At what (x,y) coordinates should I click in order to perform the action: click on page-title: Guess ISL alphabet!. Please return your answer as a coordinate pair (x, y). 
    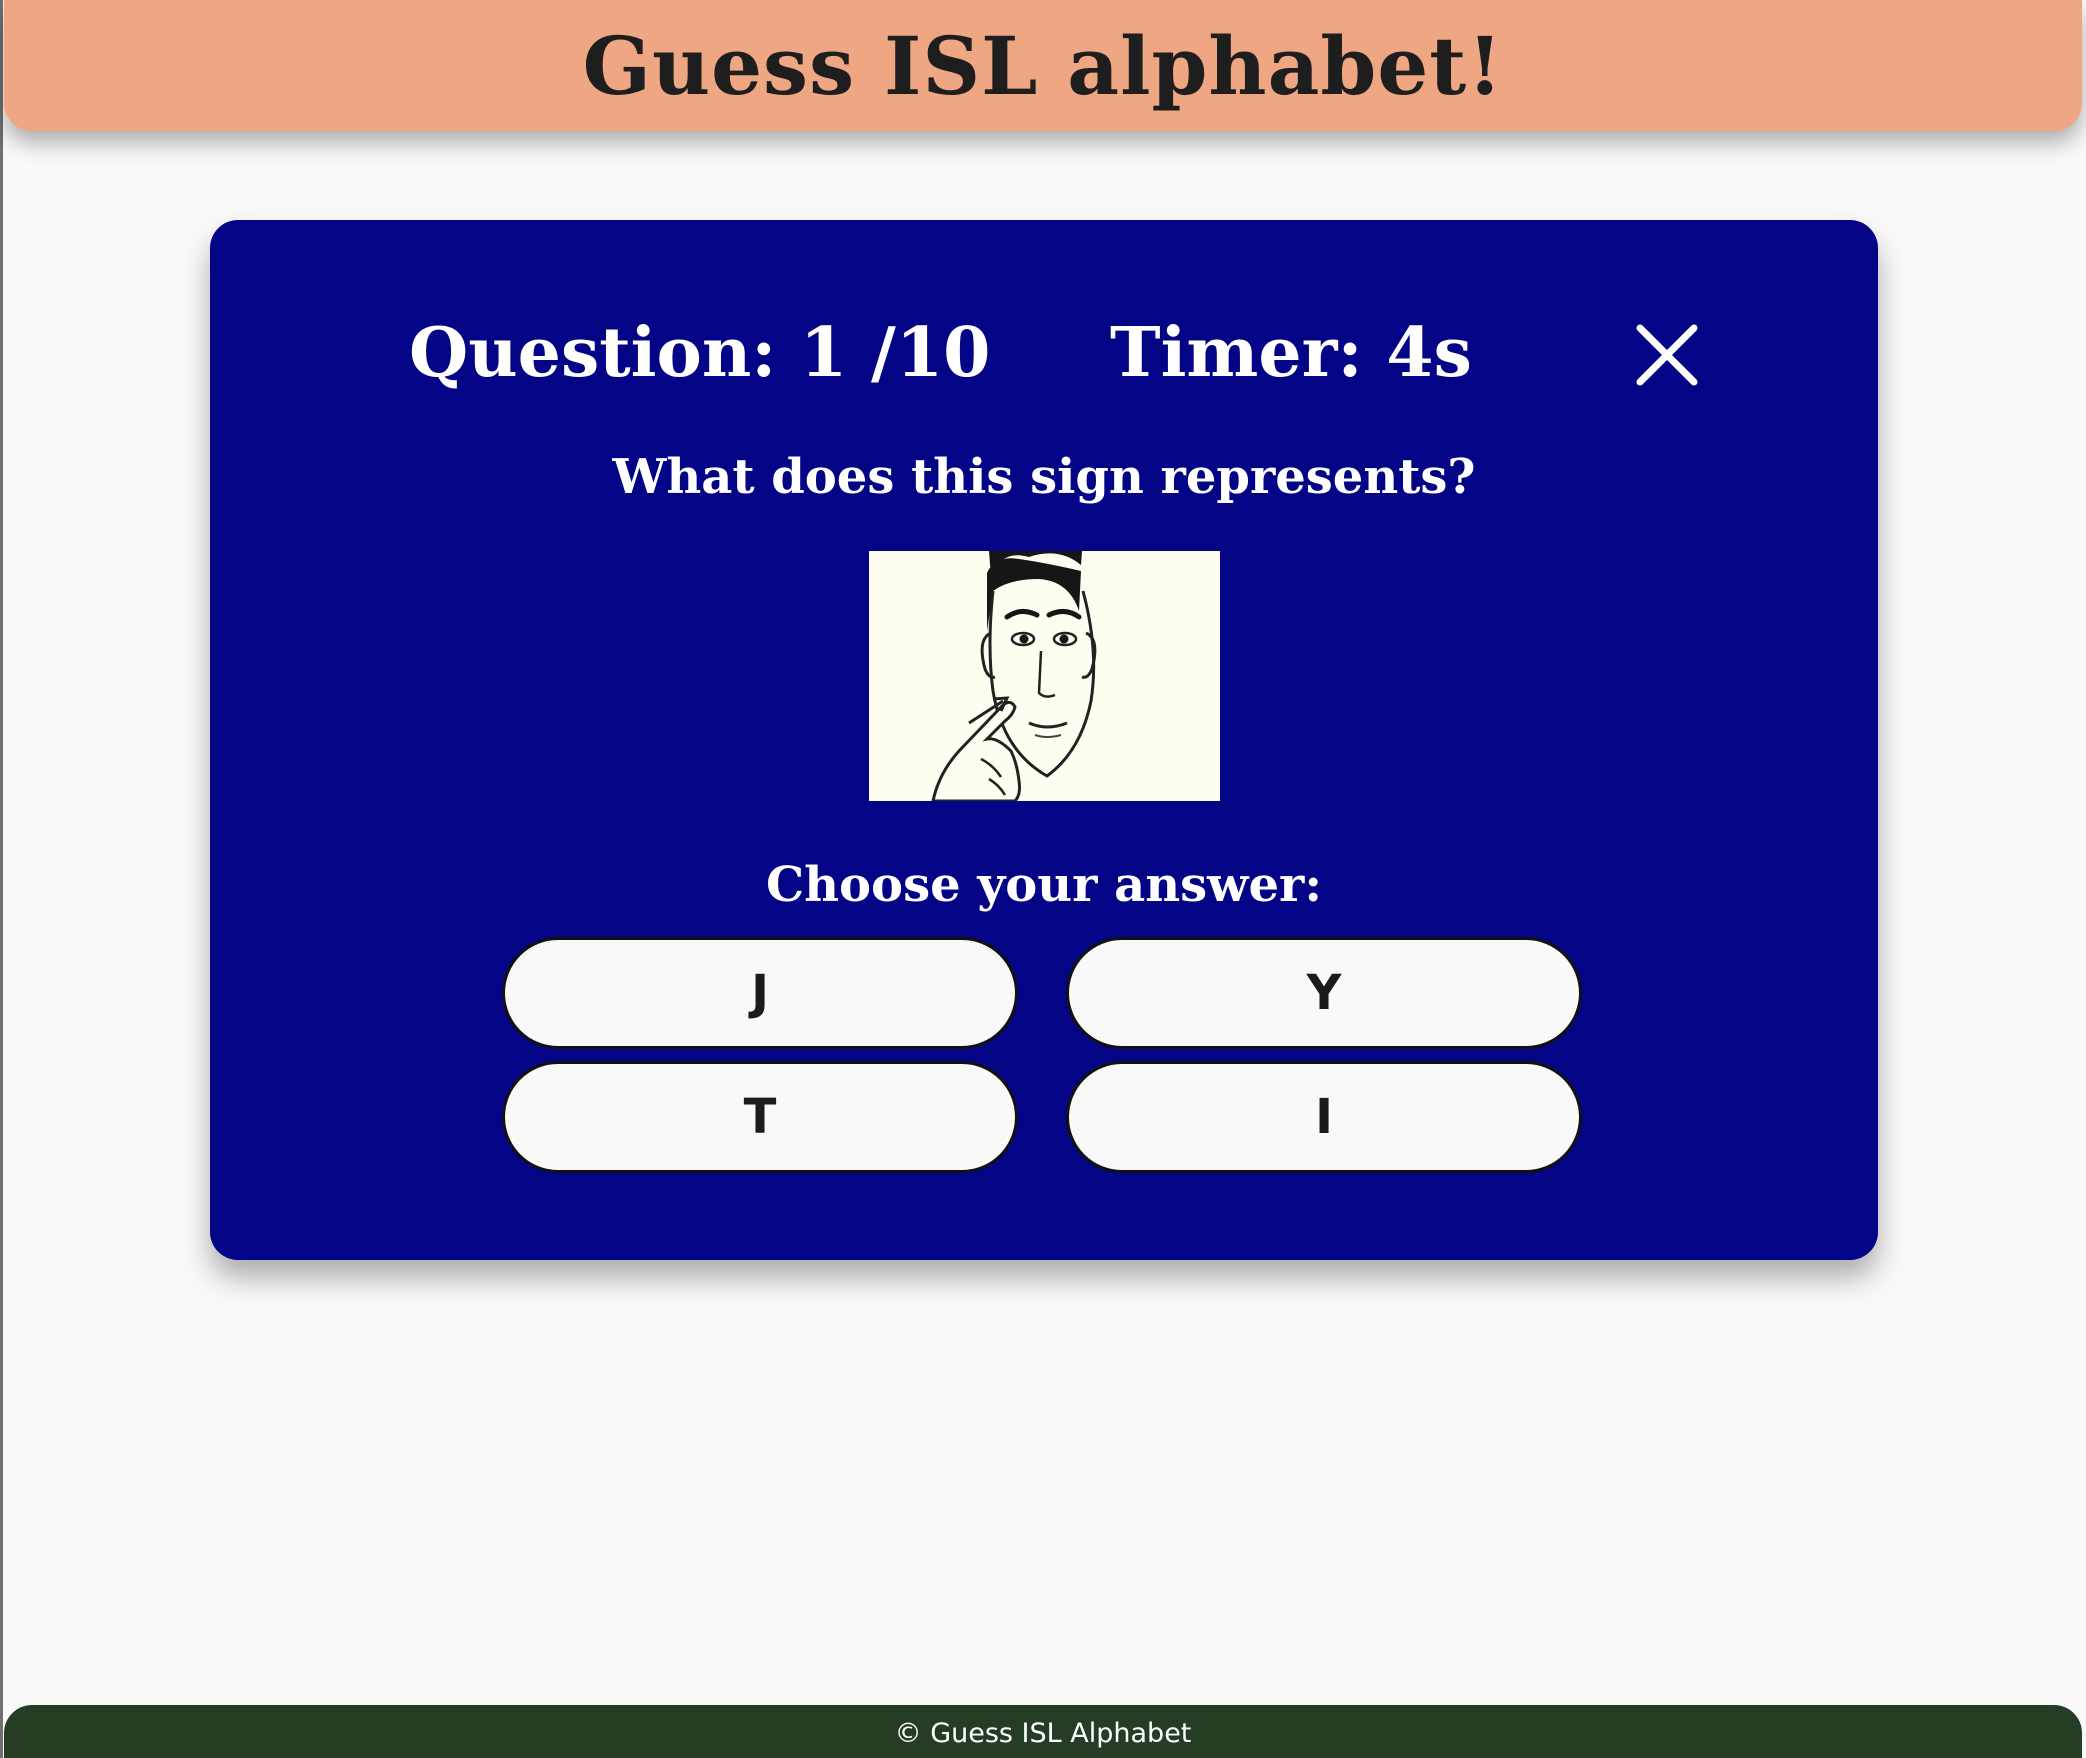
    Looking at the image, I should click on (1043, 65).